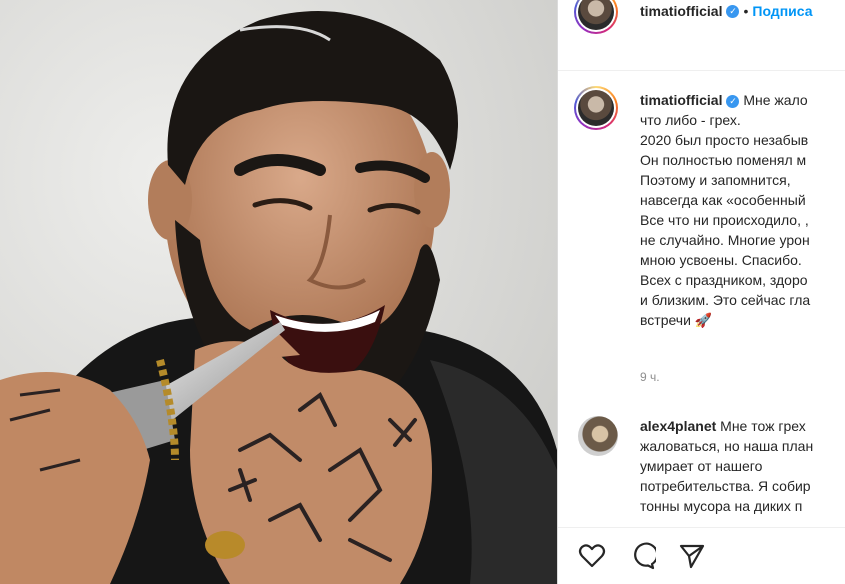  I want to click on caption-username: timatiofficial, so click(681, 100).